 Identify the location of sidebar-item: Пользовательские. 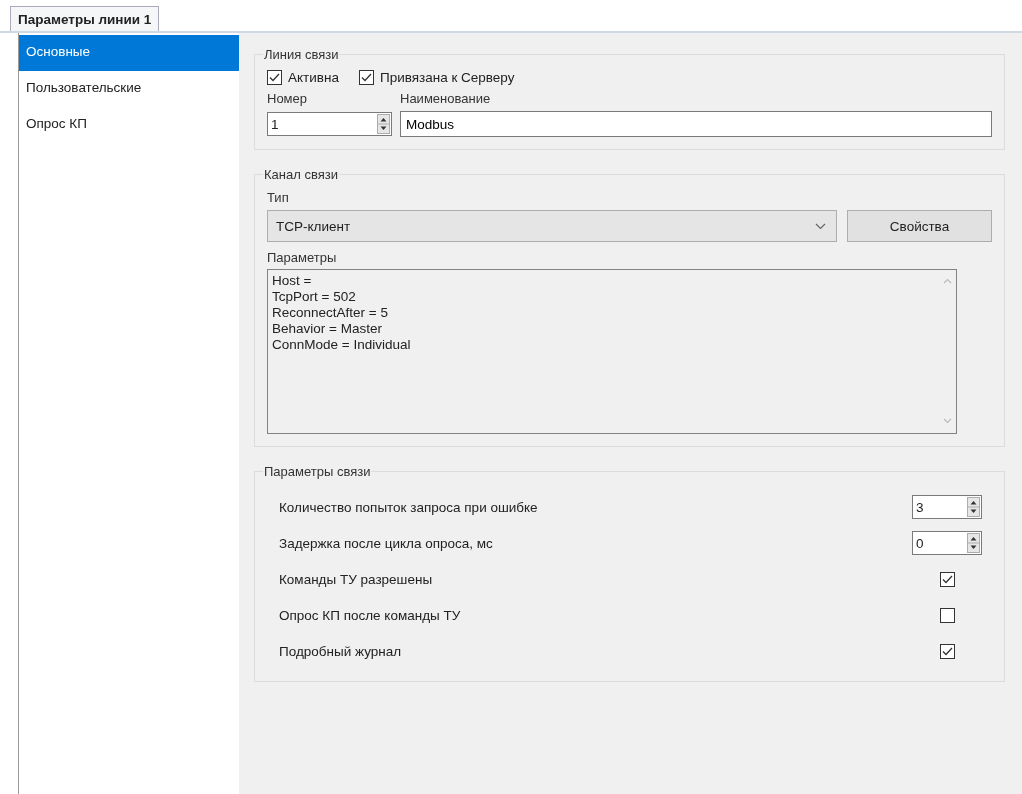
(129, 89).